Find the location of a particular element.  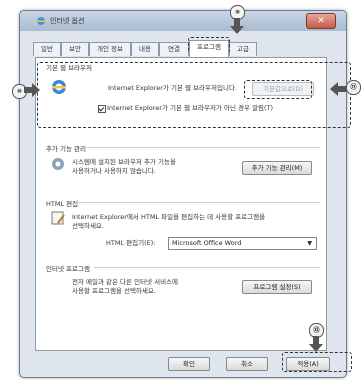

addons-label: 추가 기능 관리 is located at coordinates (66, 148).